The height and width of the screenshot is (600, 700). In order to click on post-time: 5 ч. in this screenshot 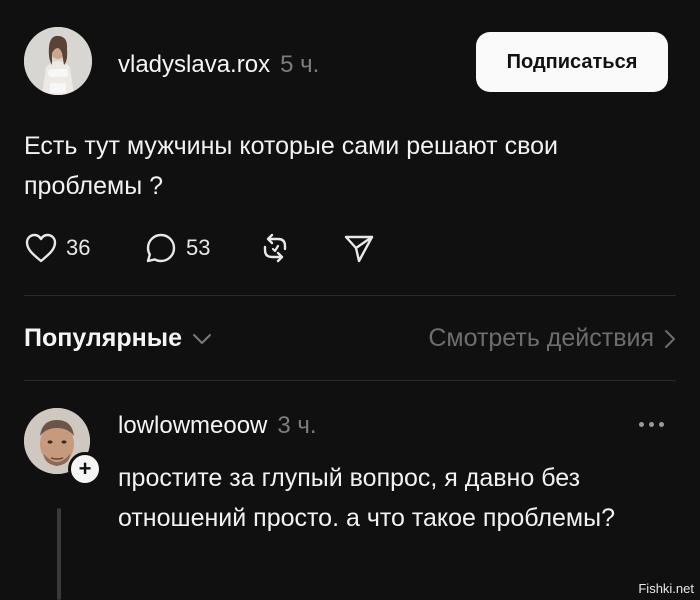, I will do `click(300, 64)`.